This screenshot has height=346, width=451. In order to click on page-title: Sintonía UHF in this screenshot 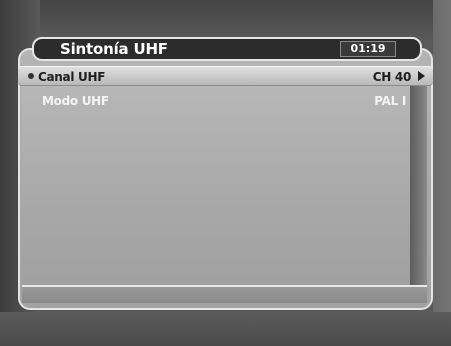, I will do `click(114, 49)`.